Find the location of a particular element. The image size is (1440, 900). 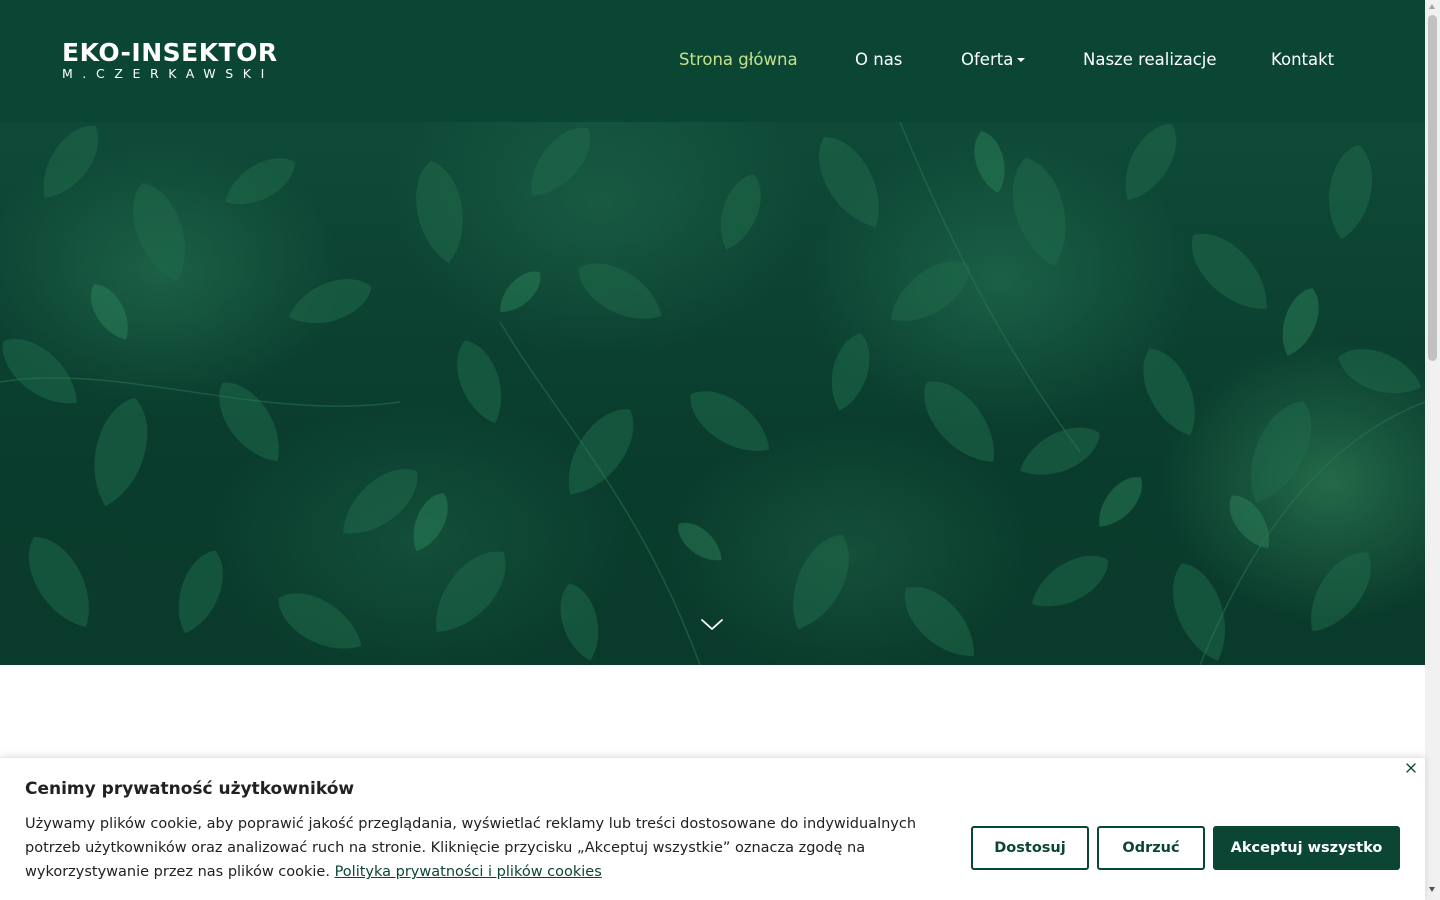

privacy-policy-link: Polityka prywatności i plików cookies is located at coordinates (468, 872).